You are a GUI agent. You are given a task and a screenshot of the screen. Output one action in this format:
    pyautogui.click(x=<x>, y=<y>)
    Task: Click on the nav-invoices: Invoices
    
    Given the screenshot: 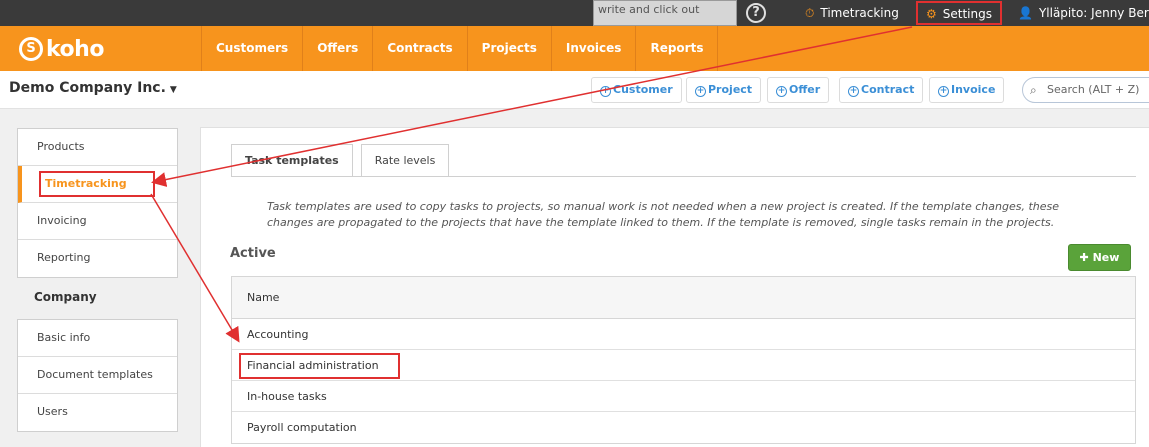 What is the action you would take?
    pyautogui.click(x=594, y=48)
    